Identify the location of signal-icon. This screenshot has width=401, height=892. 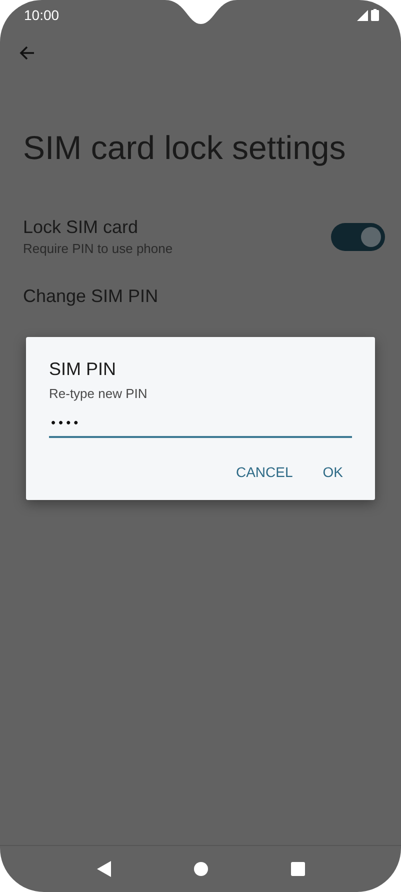
(362, 15).